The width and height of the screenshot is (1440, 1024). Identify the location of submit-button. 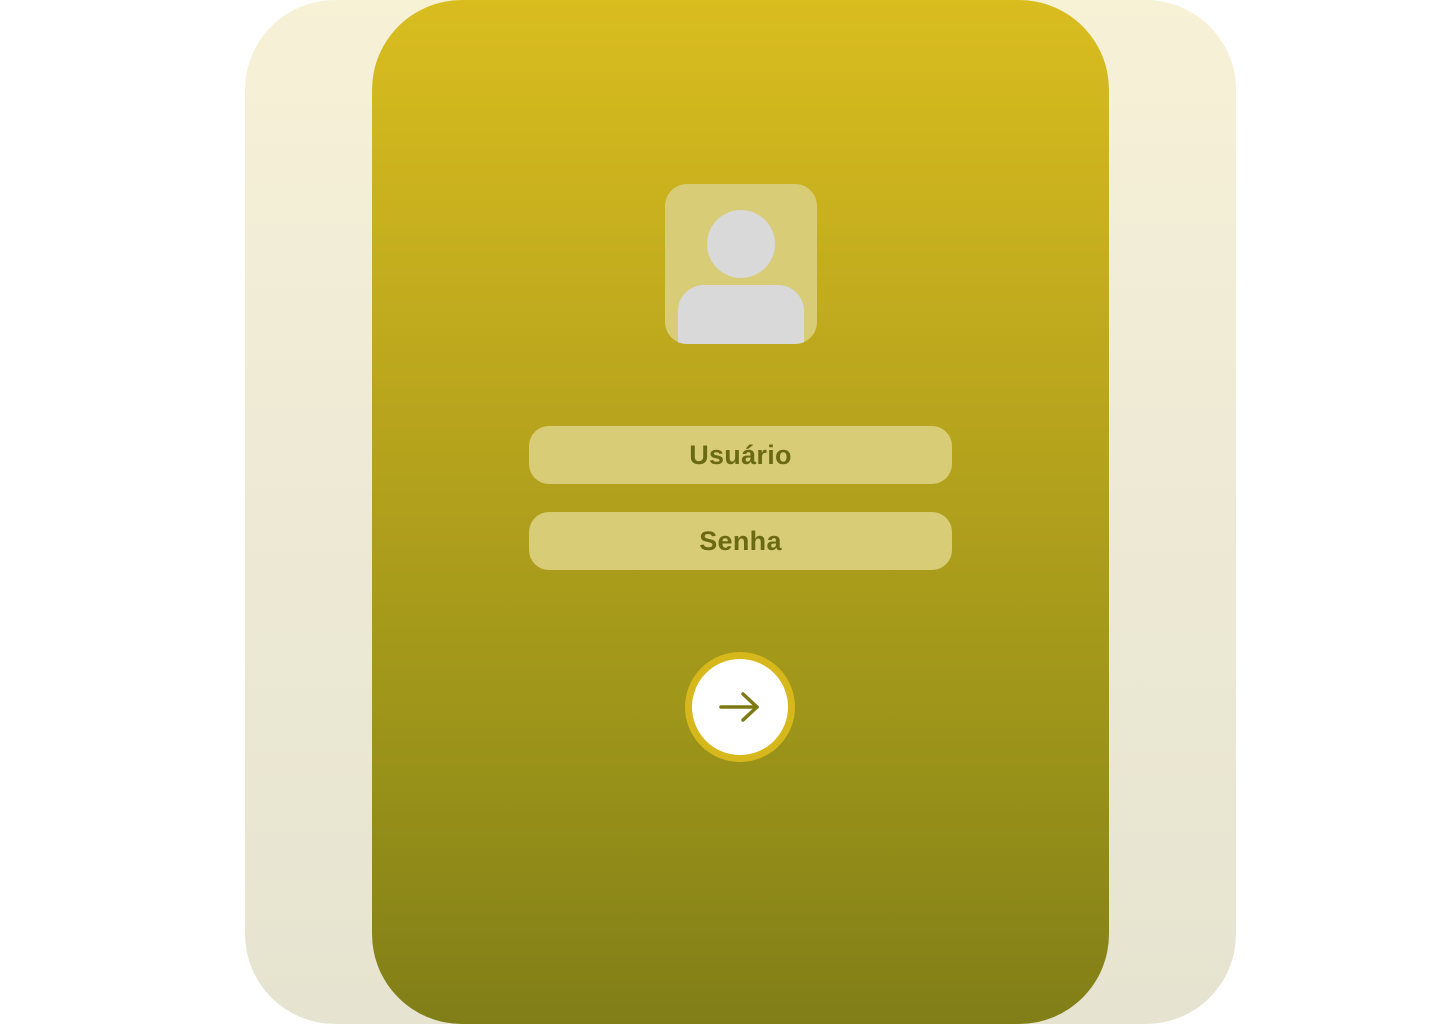
(740, 707).